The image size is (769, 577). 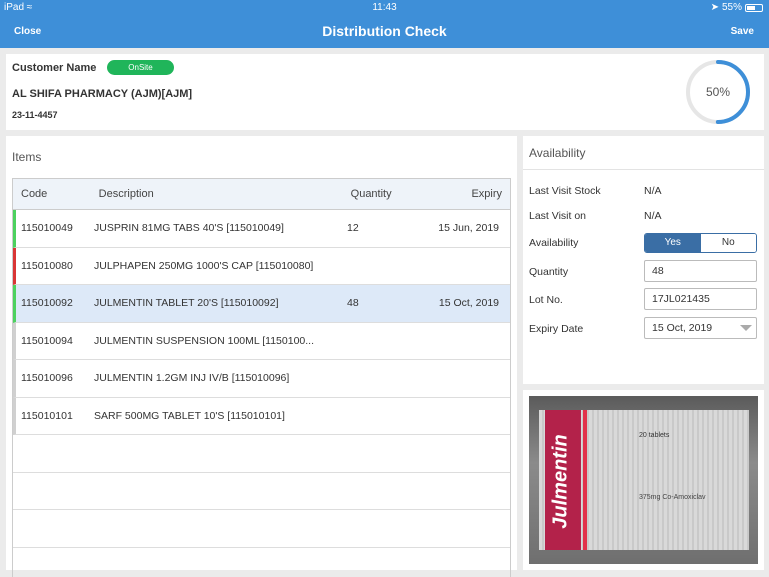 I want to click on brand-label: Julmentin, so click(x=560, y=481).